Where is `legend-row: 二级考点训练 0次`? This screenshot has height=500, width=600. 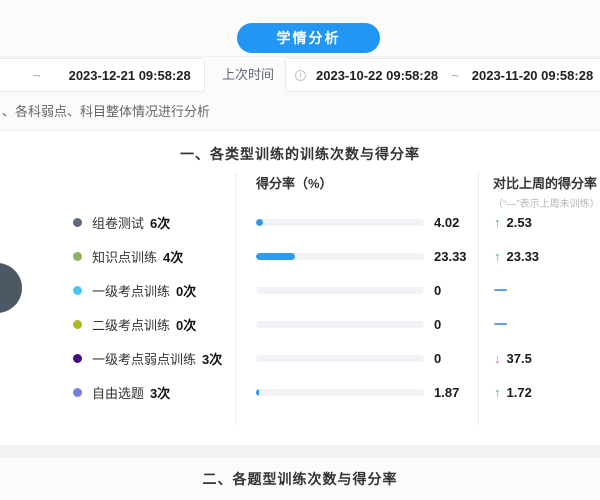
legend-row: 二级考点训练 0次 is located at coordinates (117, 324).